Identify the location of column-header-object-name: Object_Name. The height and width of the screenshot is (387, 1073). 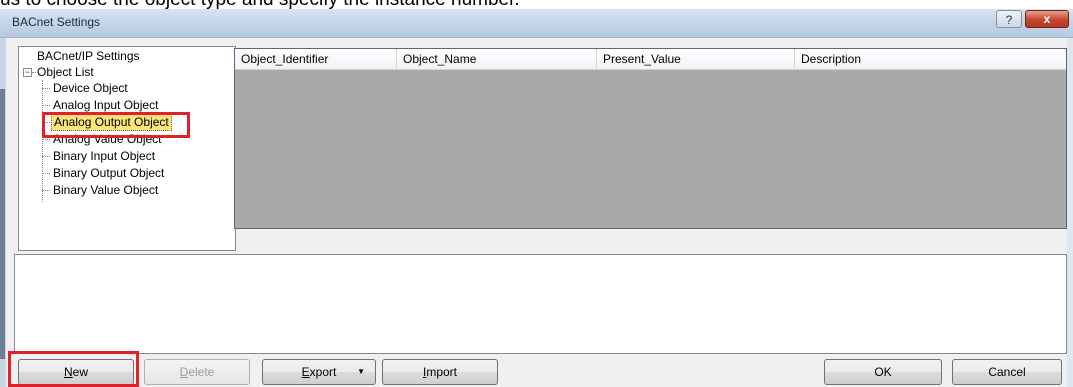
(497, 59).